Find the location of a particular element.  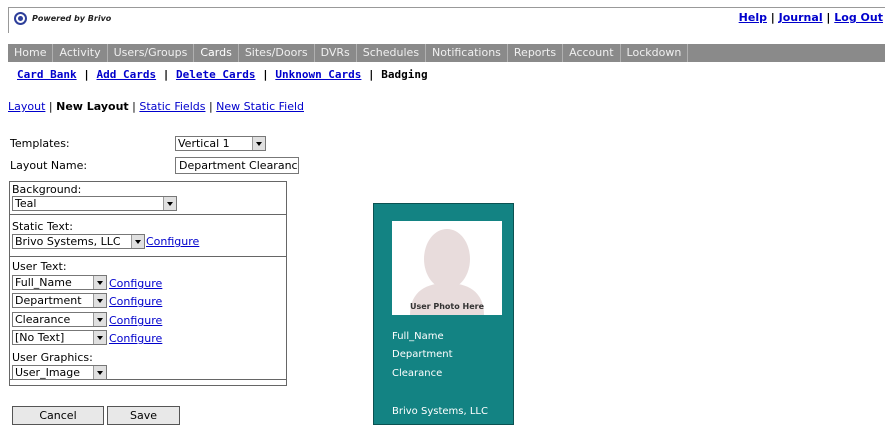

new-layout-current: New Layout is located at coordinates (92, 106).